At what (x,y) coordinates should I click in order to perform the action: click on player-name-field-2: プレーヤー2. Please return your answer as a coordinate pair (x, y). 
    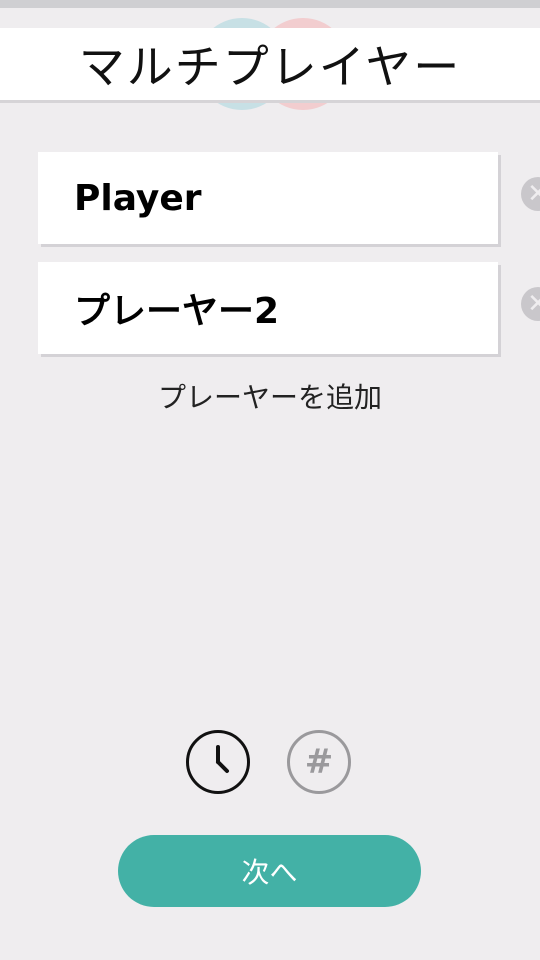
    Looking at the image, I should click on (268, 308).